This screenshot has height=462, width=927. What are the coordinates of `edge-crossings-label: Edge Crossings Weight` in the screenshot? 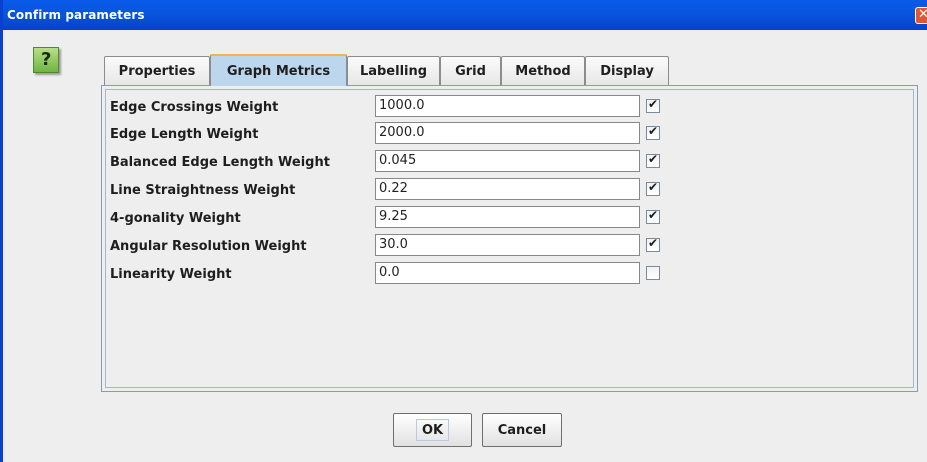 It's located at (194, 107).